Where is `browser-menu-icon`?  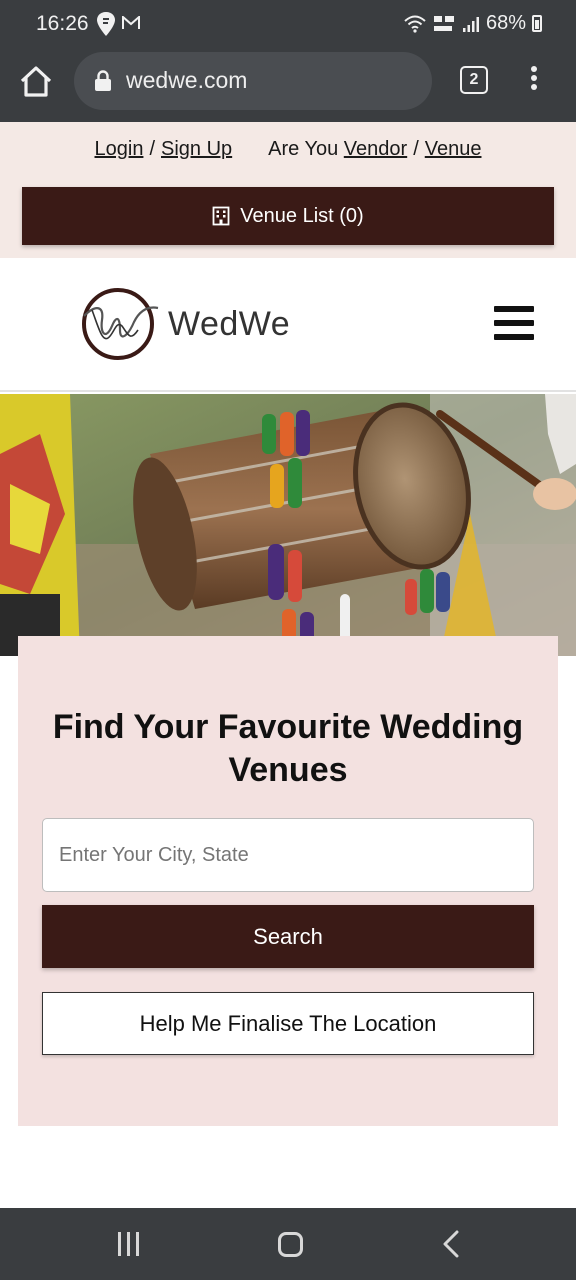
browser-menu-icon is located at coordinates (534, 81).